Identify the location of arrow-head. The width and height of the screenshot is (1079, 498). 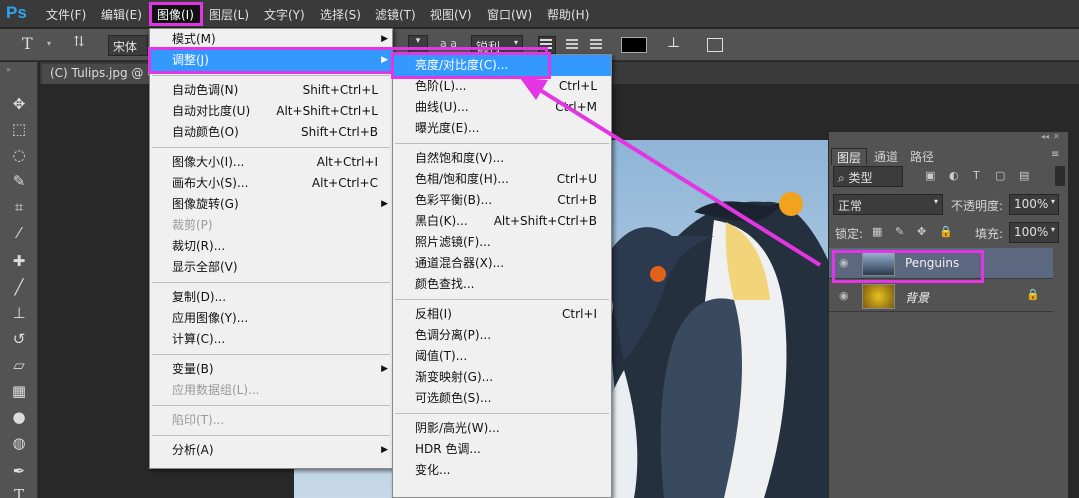
(534, 89).